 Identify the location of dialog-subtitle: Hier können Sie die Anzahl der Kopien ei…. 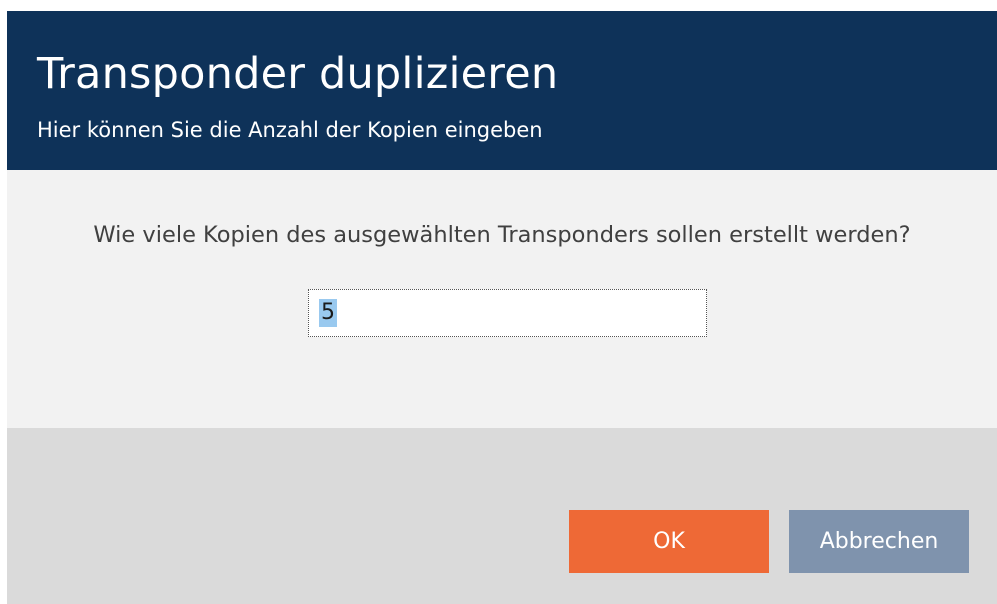
(290, 130).